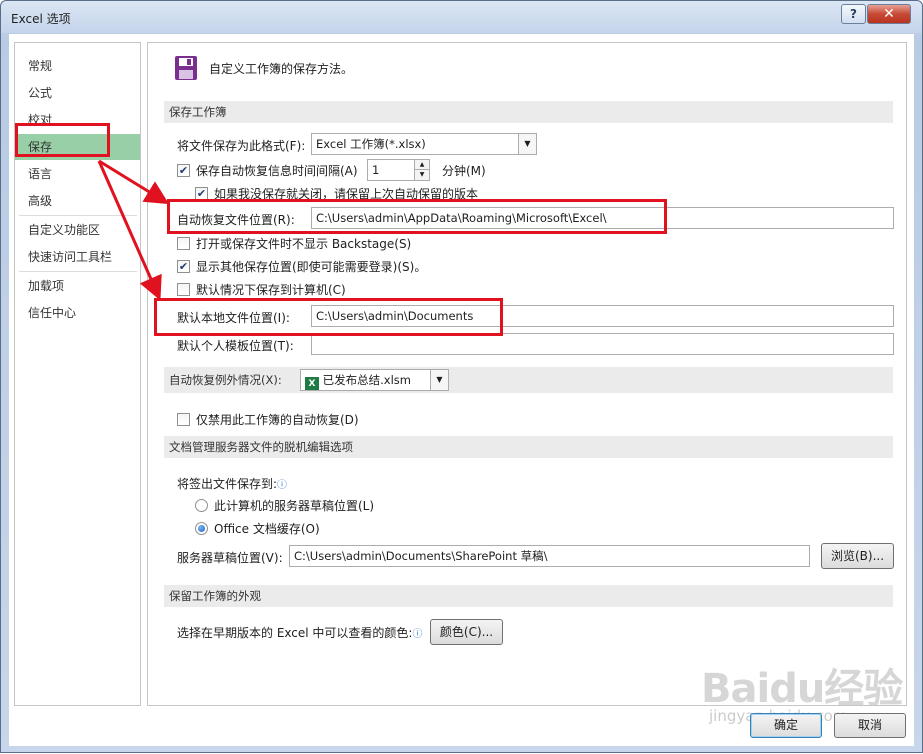 Image resolution: width=923 pixels, height=754 pixels. I want to click on personal-templates-label: 默认个人模板位置(T):, so click(235, 346).